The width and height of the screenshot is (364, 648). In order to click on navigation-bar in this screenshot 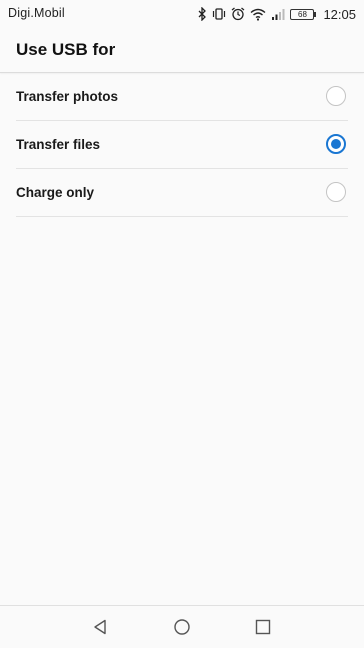, I will do `click(182, 626)`.